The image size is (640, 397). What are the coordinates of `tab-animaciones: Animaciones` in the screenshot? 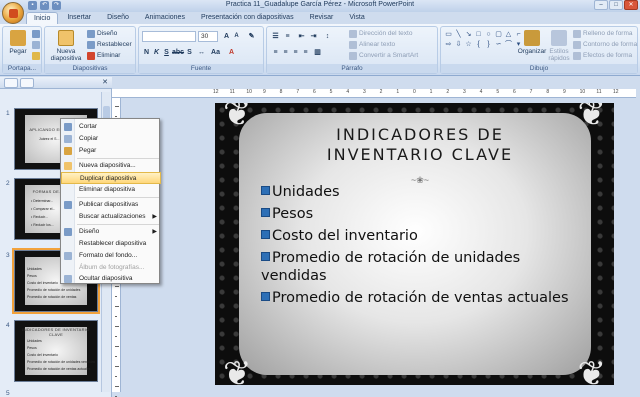 It's located at (165, 18).